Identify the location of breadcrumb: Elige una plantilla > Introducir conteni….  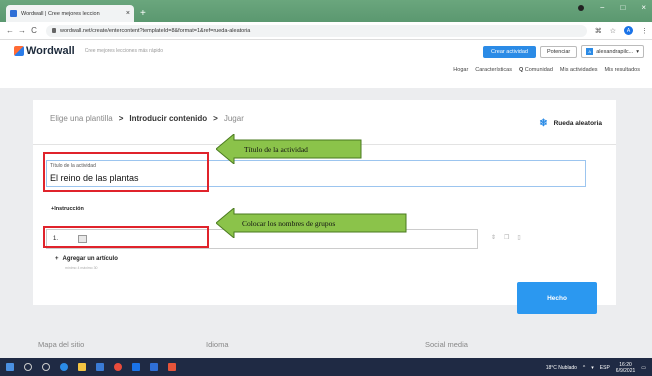
(147, 118).